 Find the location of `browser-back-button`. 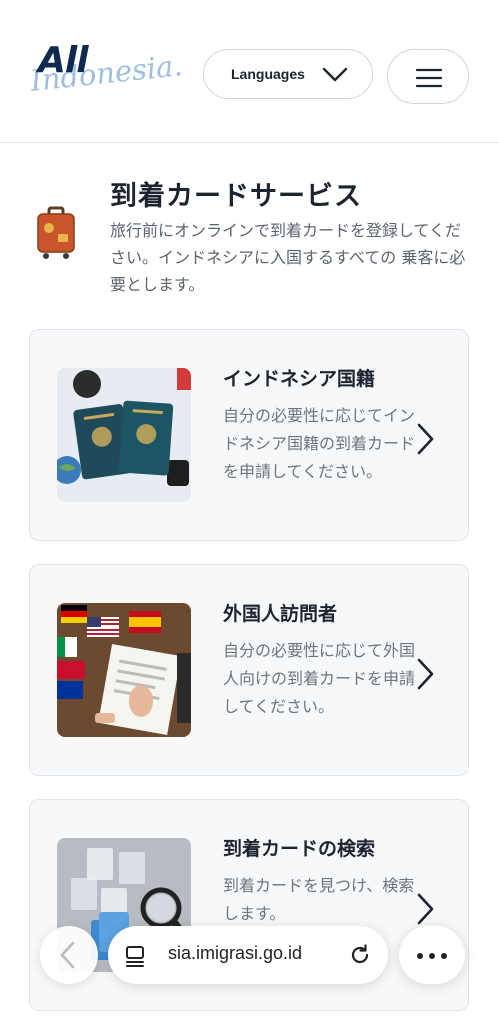

browser-back-button is located at coordinates (69, 955).